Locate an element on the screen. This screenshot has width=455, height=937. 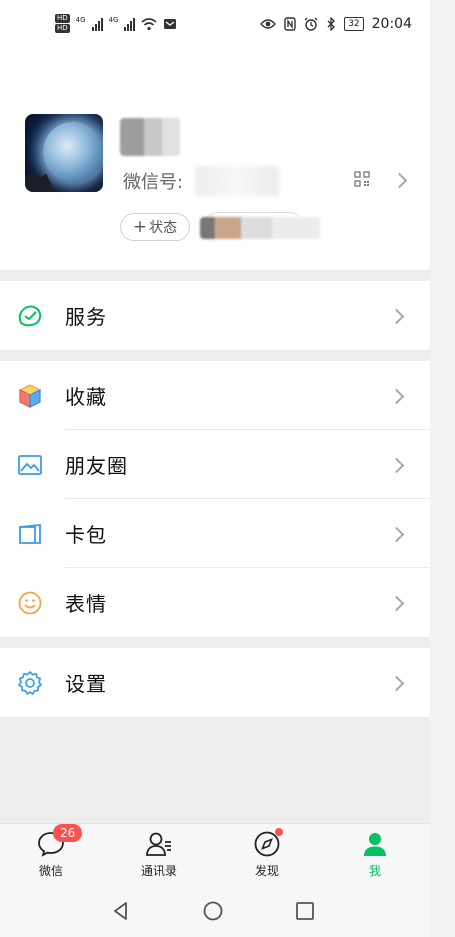
menu-label: 表情 is located at coordinates (86, 604).